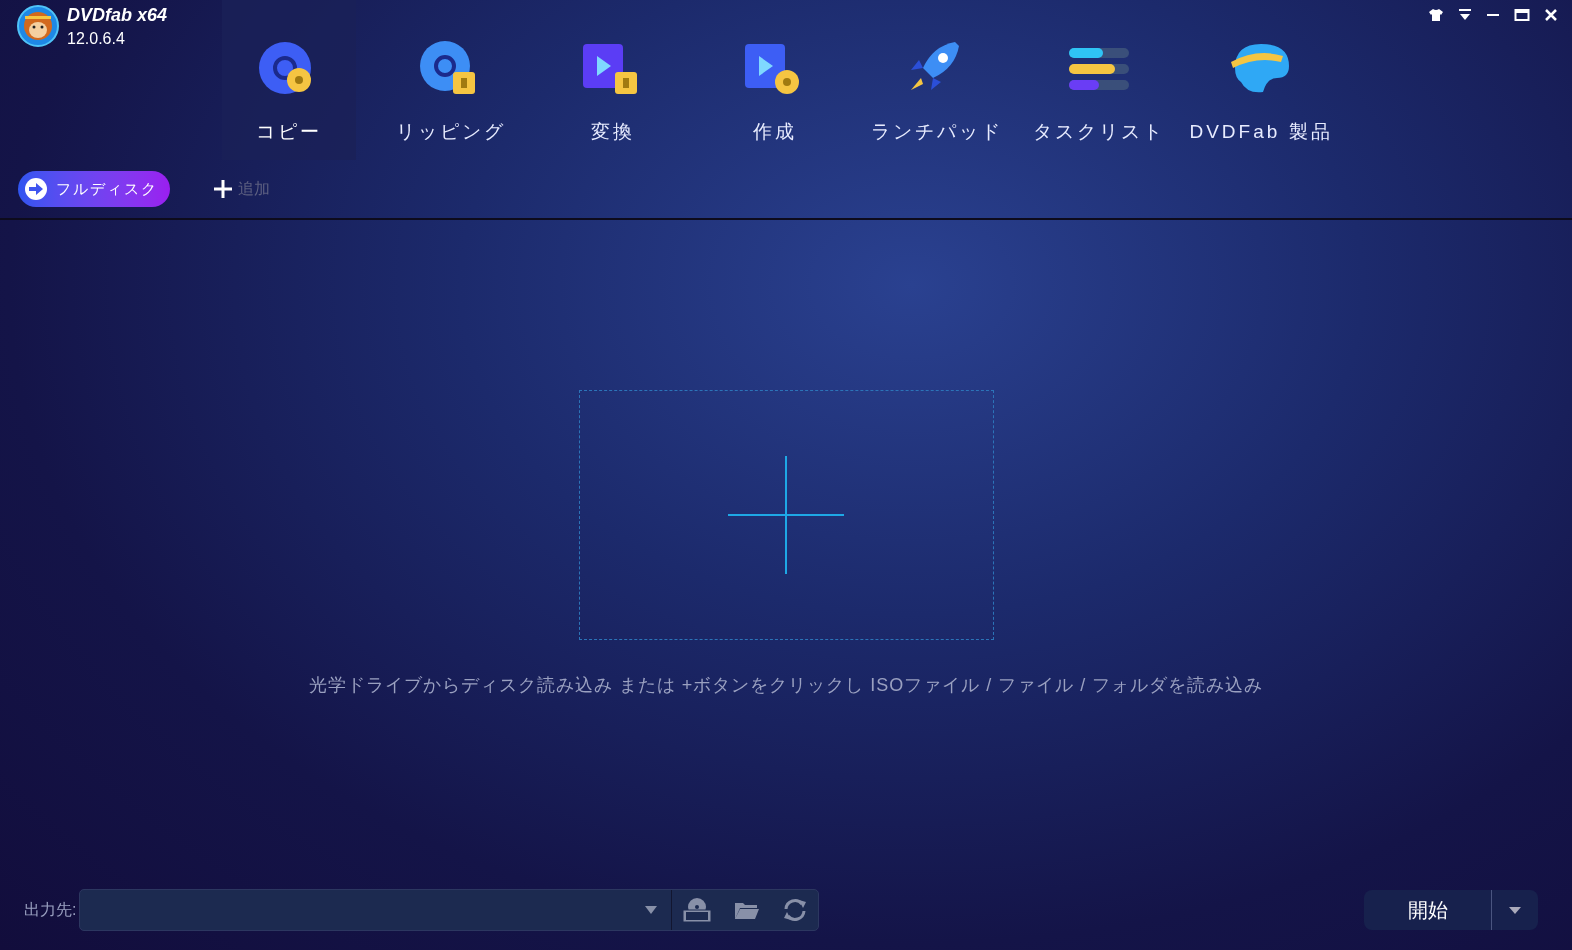 Image resolution: width=1572 pixels, height=950 pixels. What do you see at coordinates (1551, 15) in the screenshot?
I see `close-icon` at bounding box center [1551, 15].